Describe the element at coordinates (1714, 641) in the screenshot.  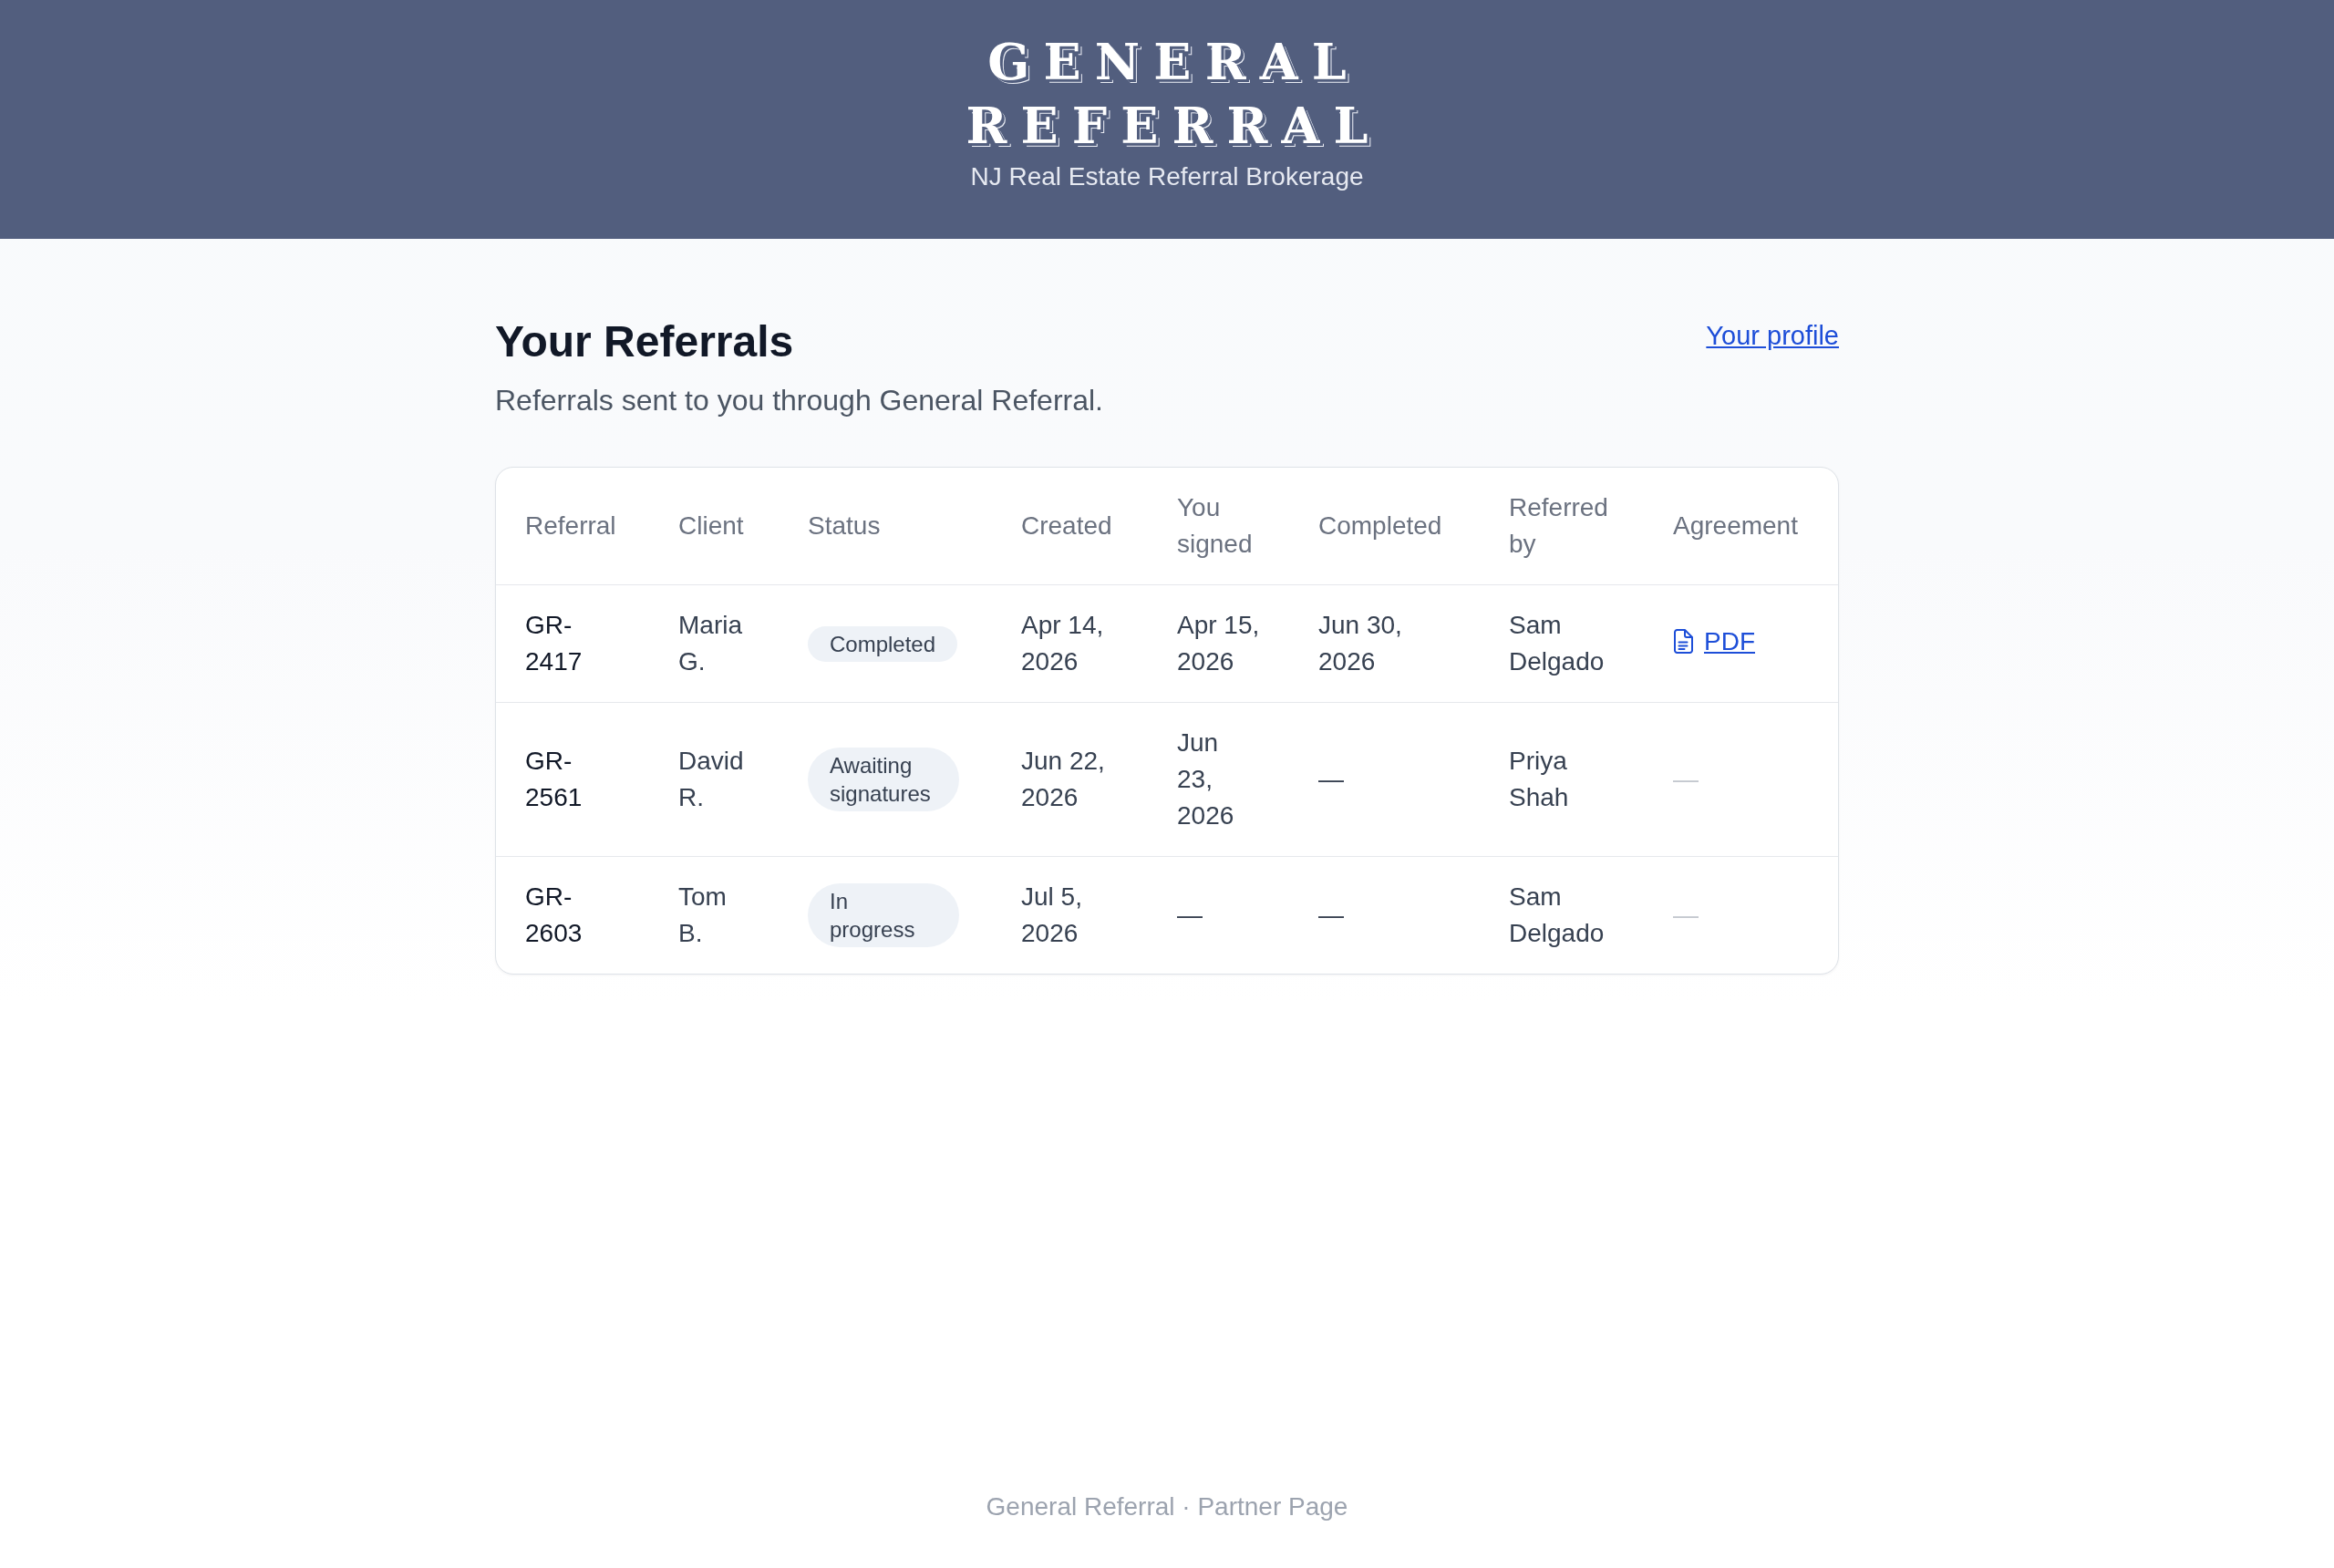
I see `pdf-link: PDF` at that location.